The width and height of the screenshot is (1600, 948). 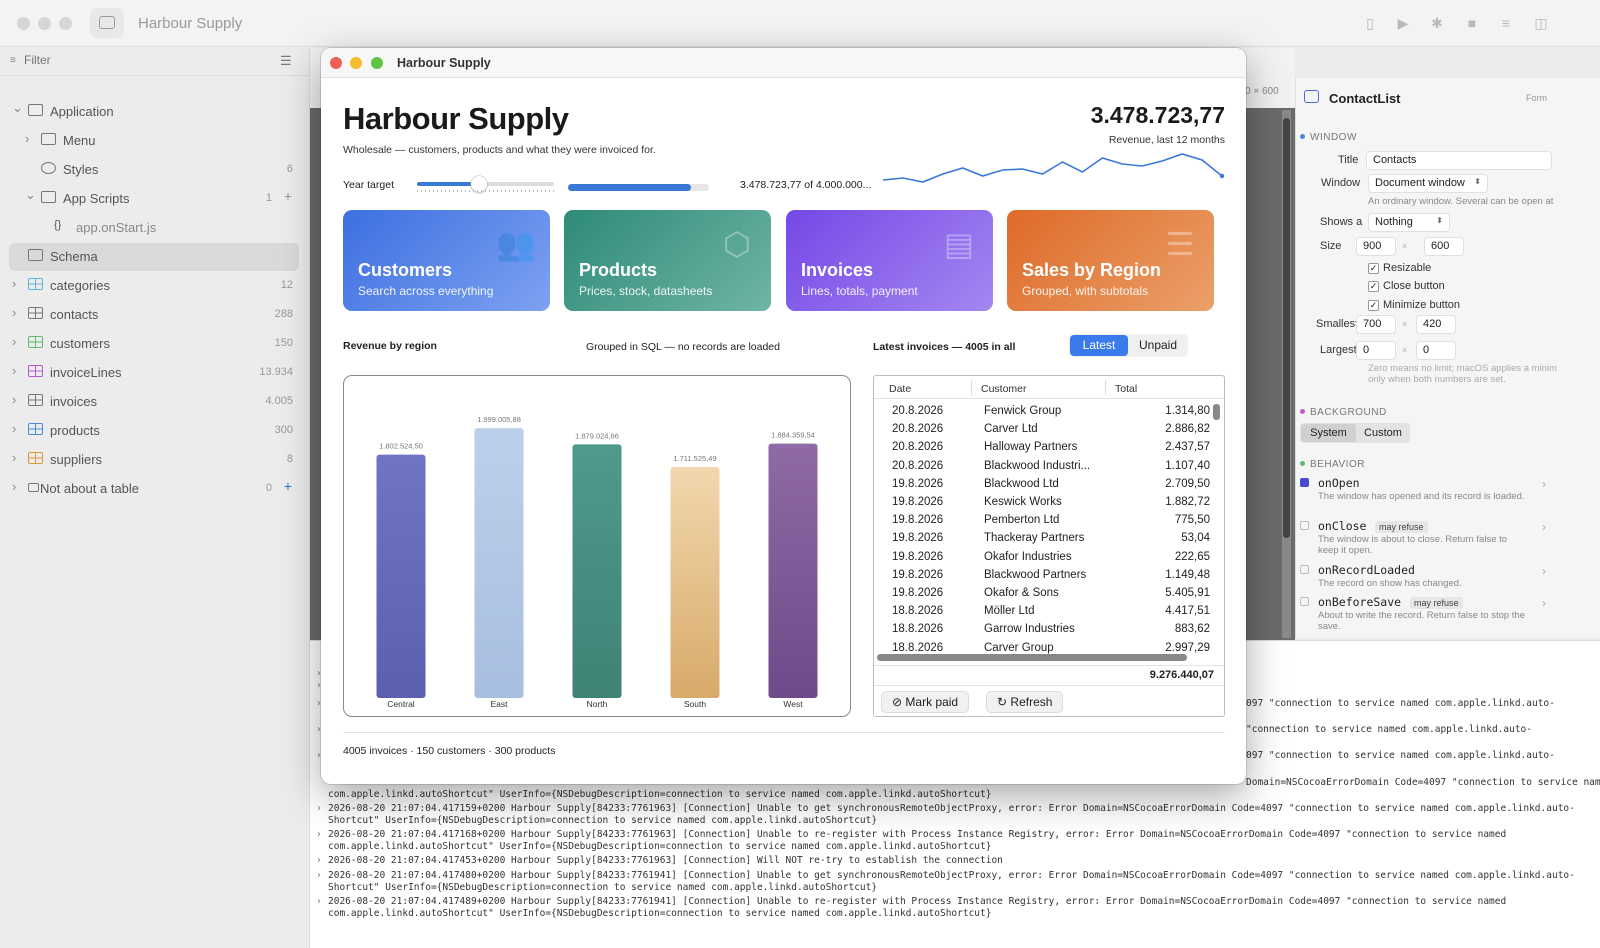 What do you see at coordinates (155, 286) in the screenshot?
I see `sidebar-item-categories: › categories 12` at bounding box center [155, 286].